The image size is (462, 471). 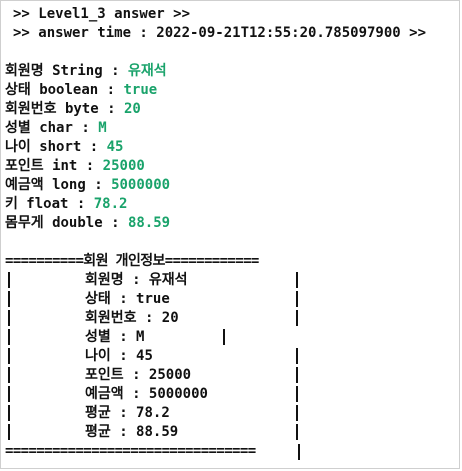 I want to click on field-line: 키 float : 78.2, so click(x=66, y=204).